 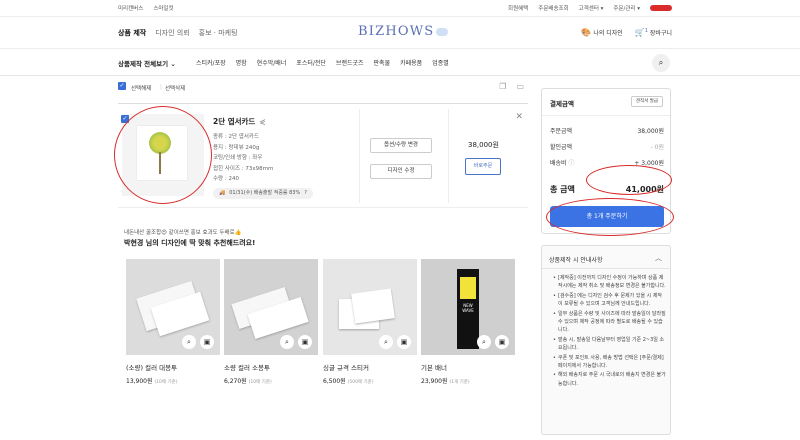 I want to click on link-order-tracking: 주문배송조회, so click(x=553, y=8).